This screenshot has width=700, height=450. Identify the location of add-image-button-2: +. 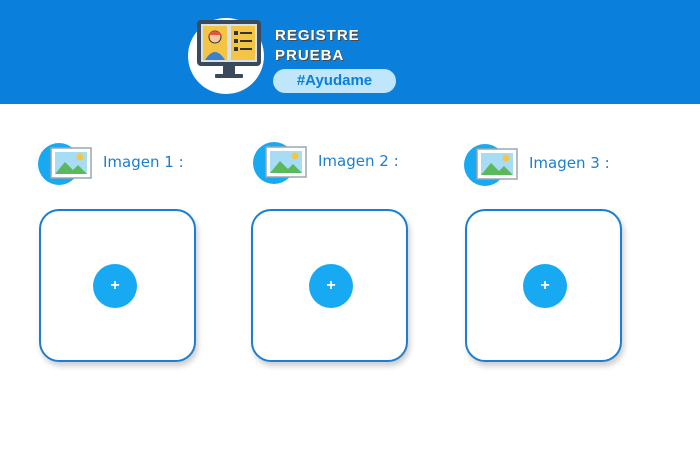
(331, 286).